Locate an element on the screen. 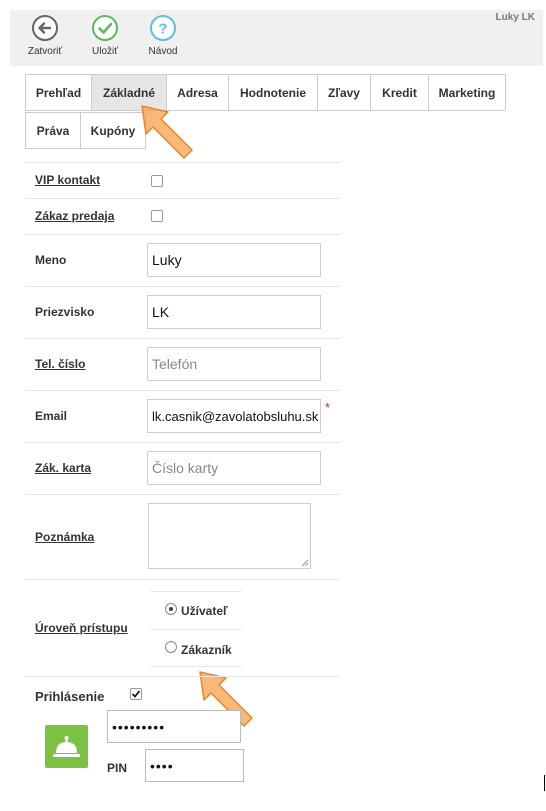 This screenshot has height=811, width=546. user-name: Luky LK is located at coordinates (515, 17).